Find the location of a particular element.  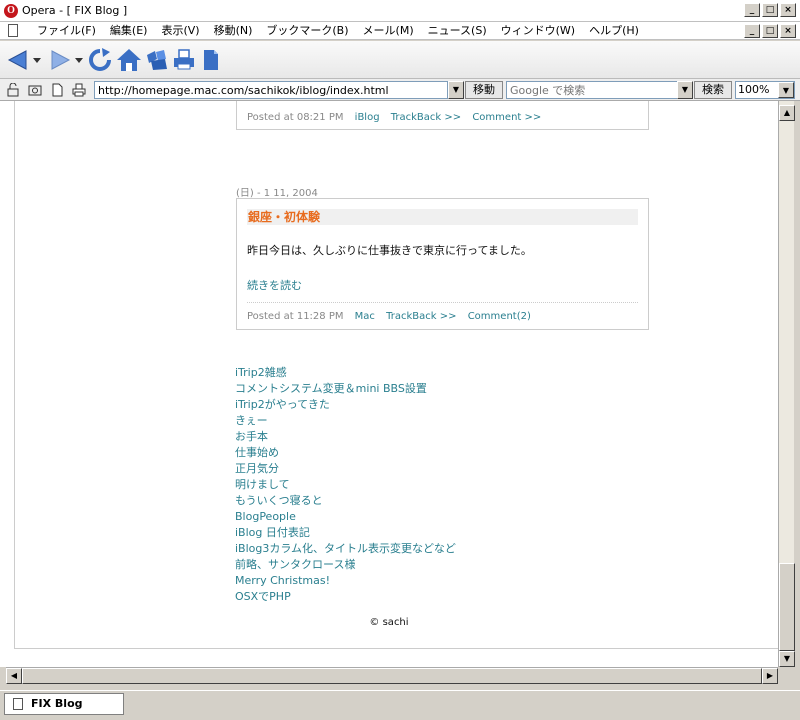

prev-post-time: Posted at 08:21 PM is located at coordinates (295, 117).